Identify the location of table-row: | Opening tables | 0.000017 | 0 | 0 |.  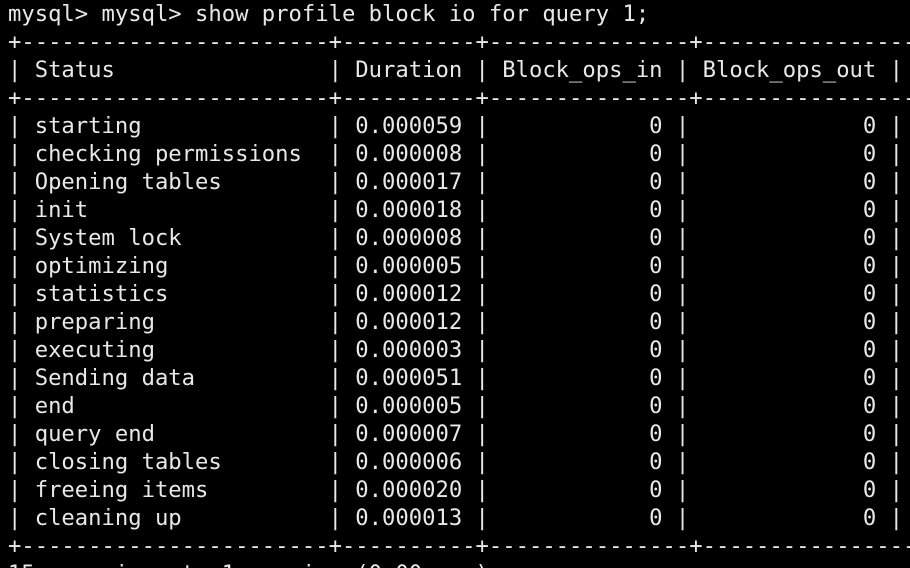
(455, 182).